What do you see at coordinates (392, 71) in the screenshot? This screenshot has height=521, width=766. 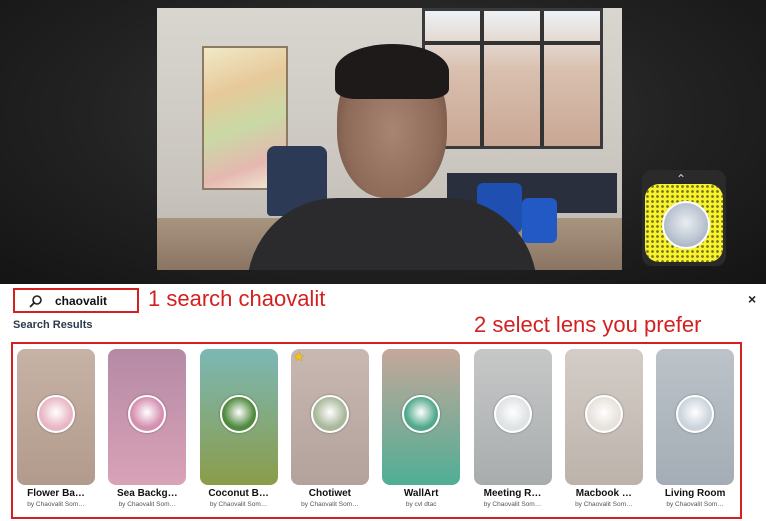 I see `person-hair` at bounding box center [392, 71].